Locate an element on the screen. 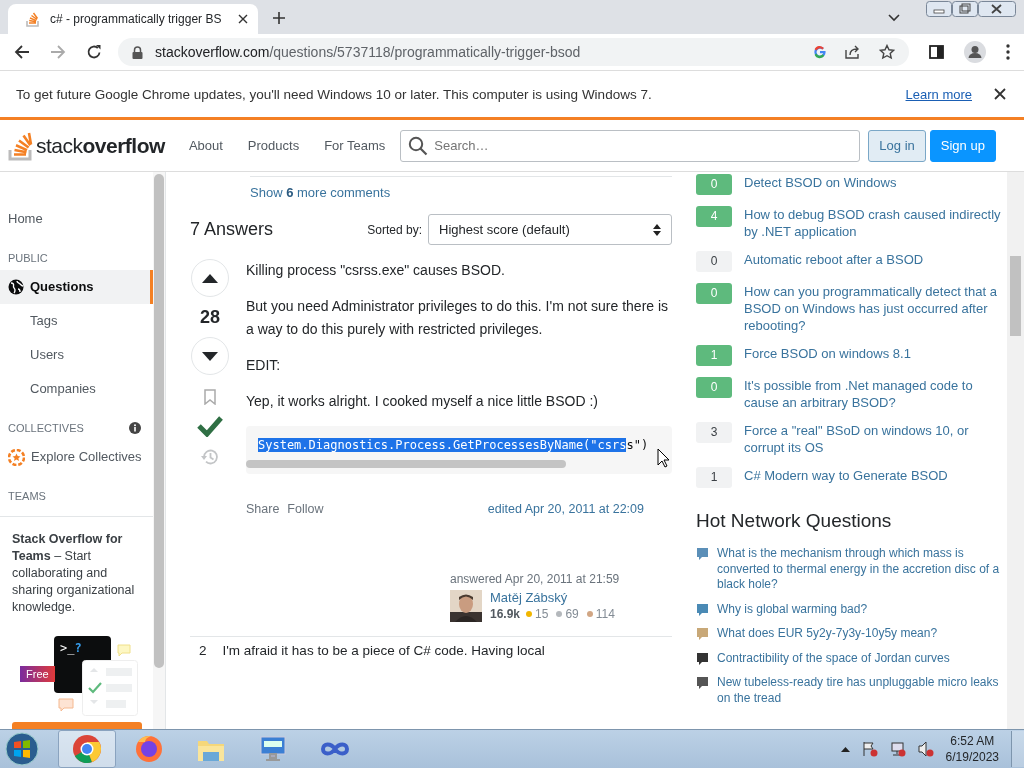  lock-icon is located at coordinates (137, 52).